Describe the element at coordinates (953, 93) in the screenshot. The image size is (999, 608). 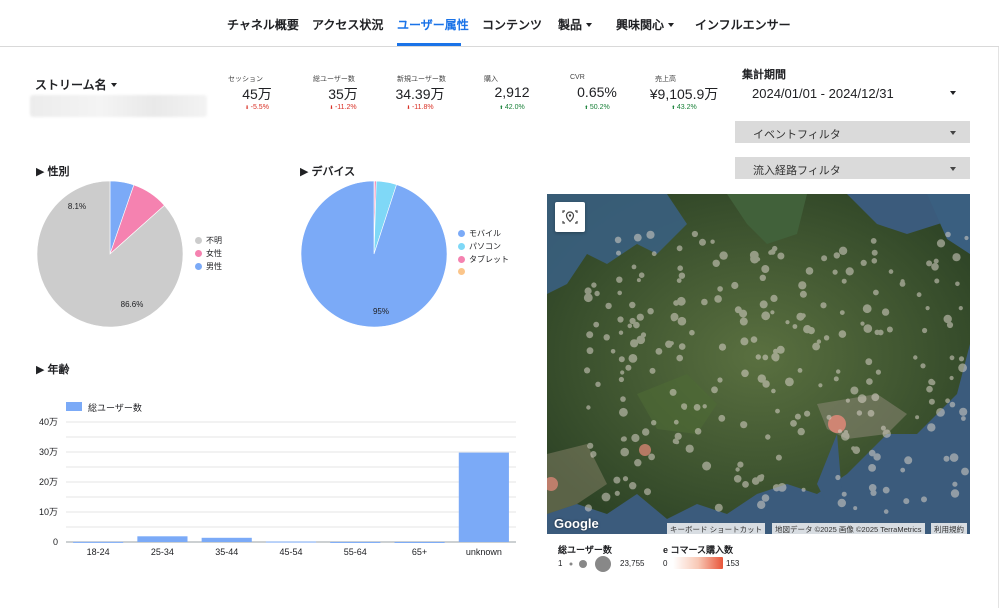
I see `chevron-down-icon` at that location.